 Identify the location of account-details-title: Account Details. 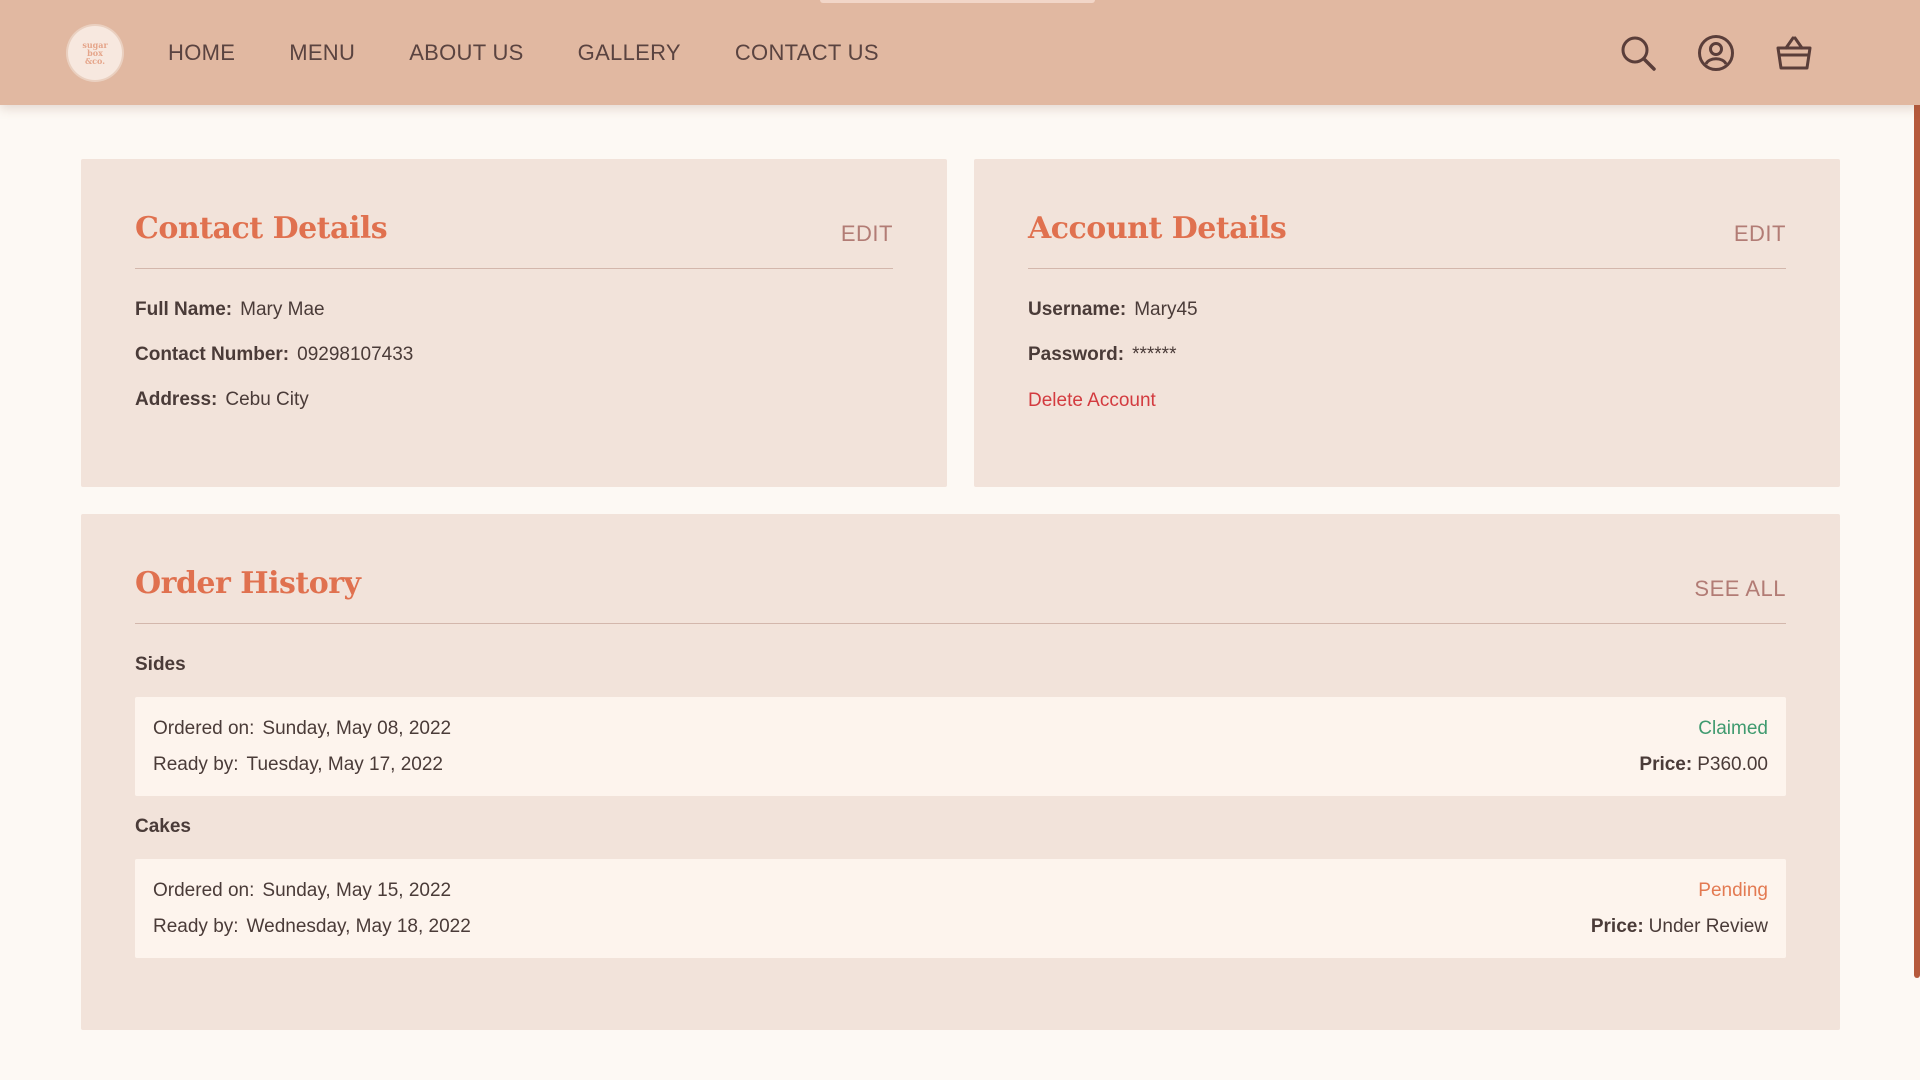
(1157, 228).